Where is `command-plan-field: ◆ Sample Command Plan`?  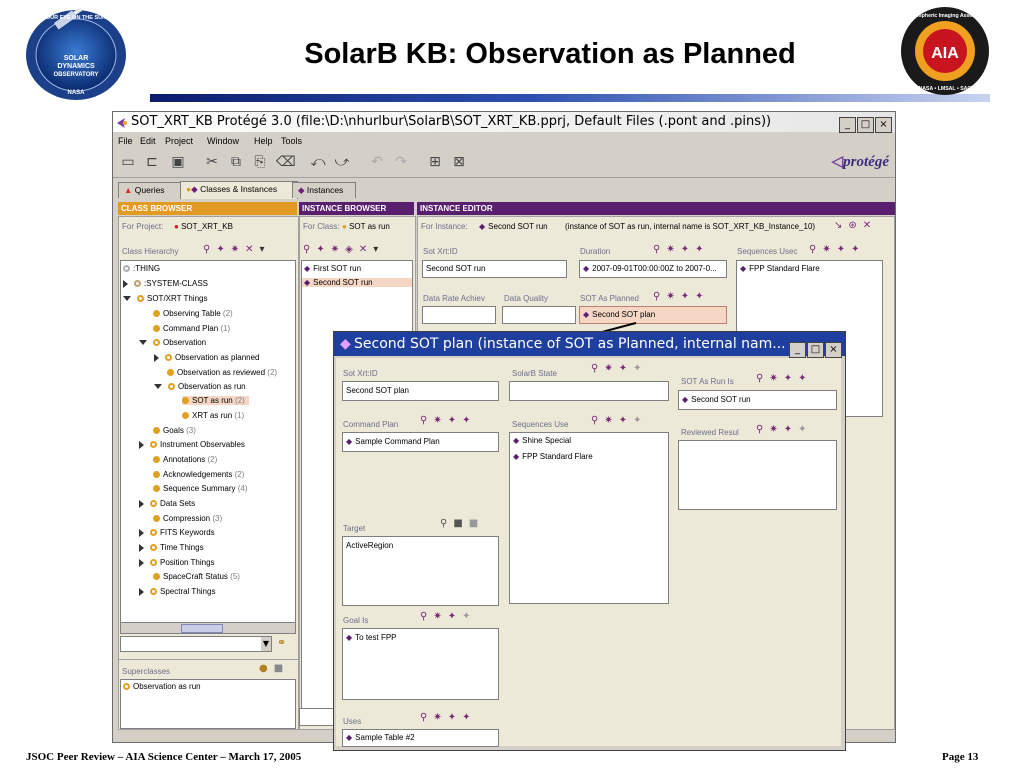
command-plan-field: ◆ Sample Command Plan is located at coordinates (420, 442).